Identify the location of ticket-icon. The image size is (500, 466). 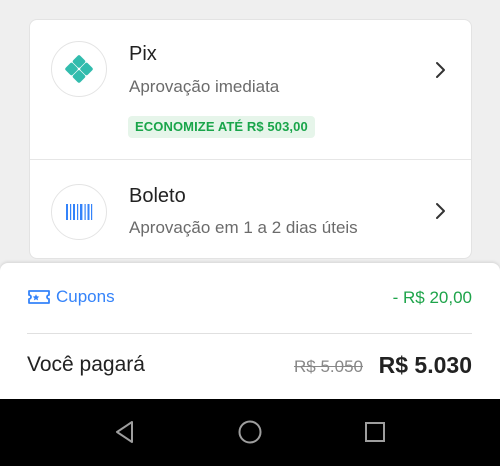
(39, 297).